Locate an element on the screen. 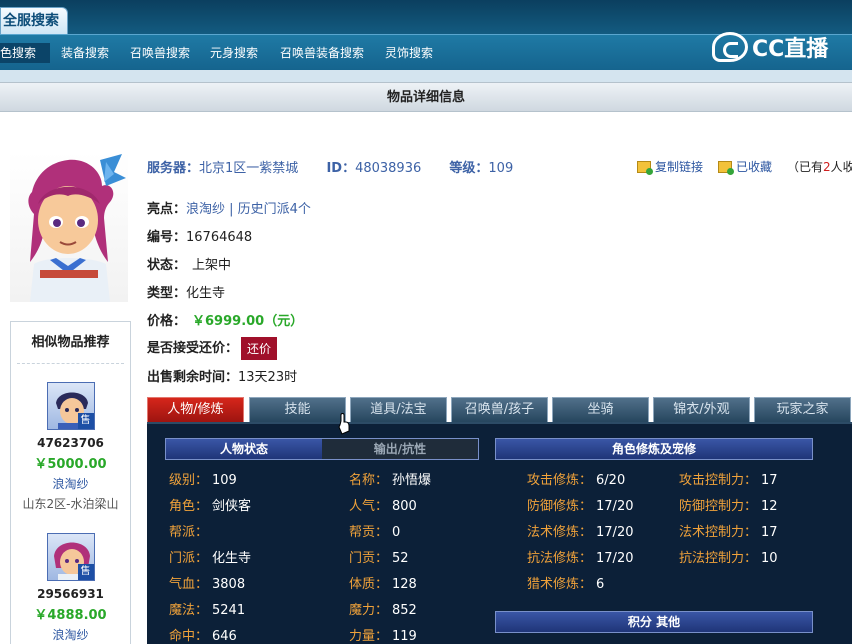 The height and width of the screenshot is (644, 852). fav-suffix: 人收藏 is located at coordinates (841, 167).